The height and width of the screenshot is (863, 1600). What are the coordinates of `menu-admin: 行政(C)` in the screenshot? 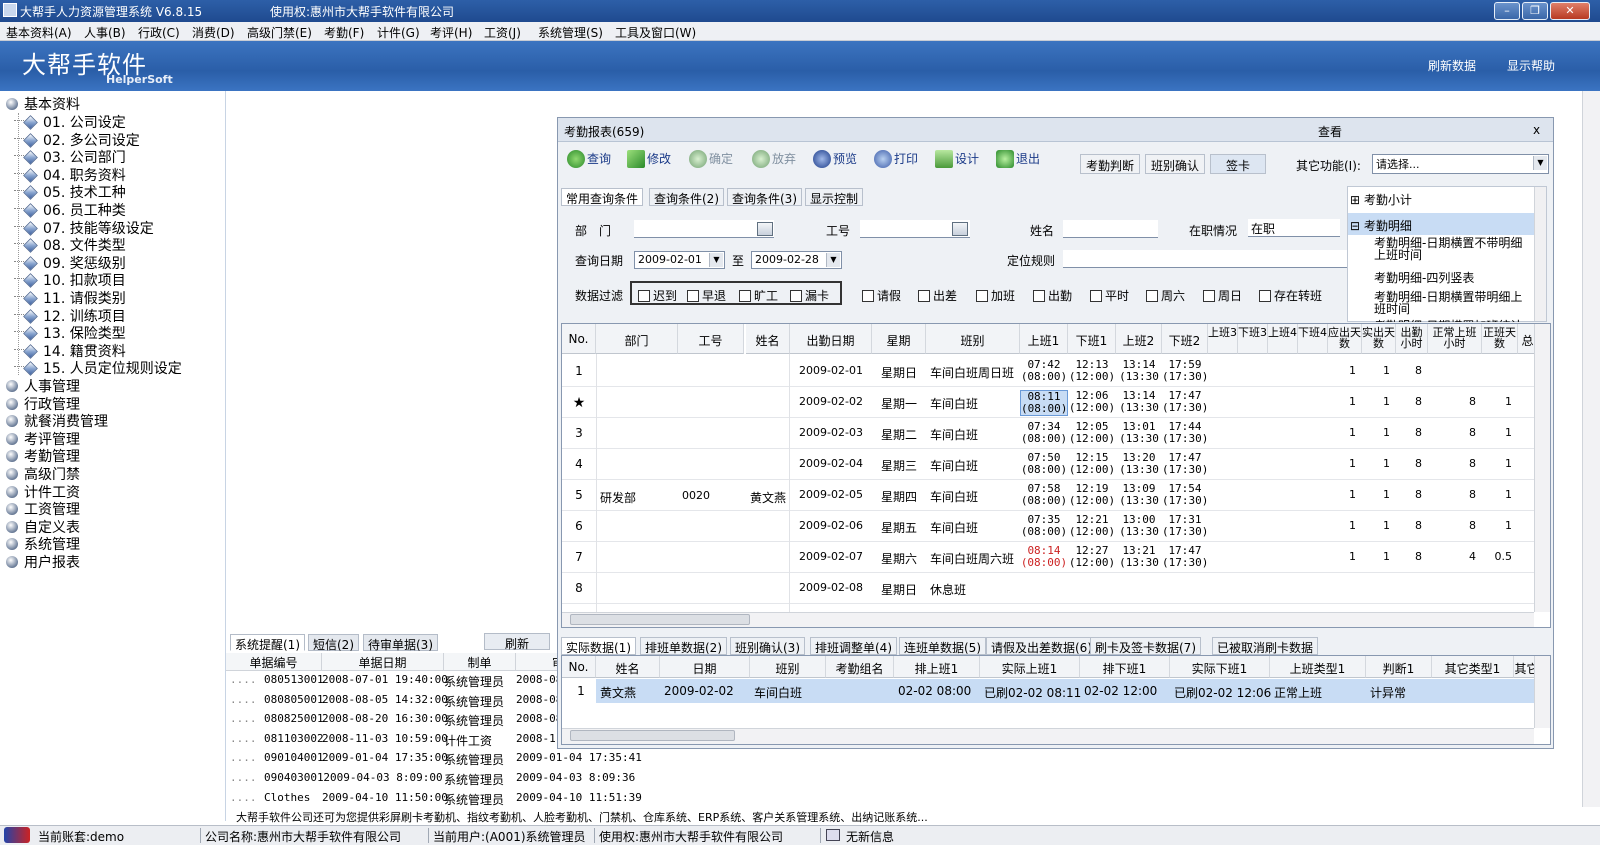 It's located at (159, 32).